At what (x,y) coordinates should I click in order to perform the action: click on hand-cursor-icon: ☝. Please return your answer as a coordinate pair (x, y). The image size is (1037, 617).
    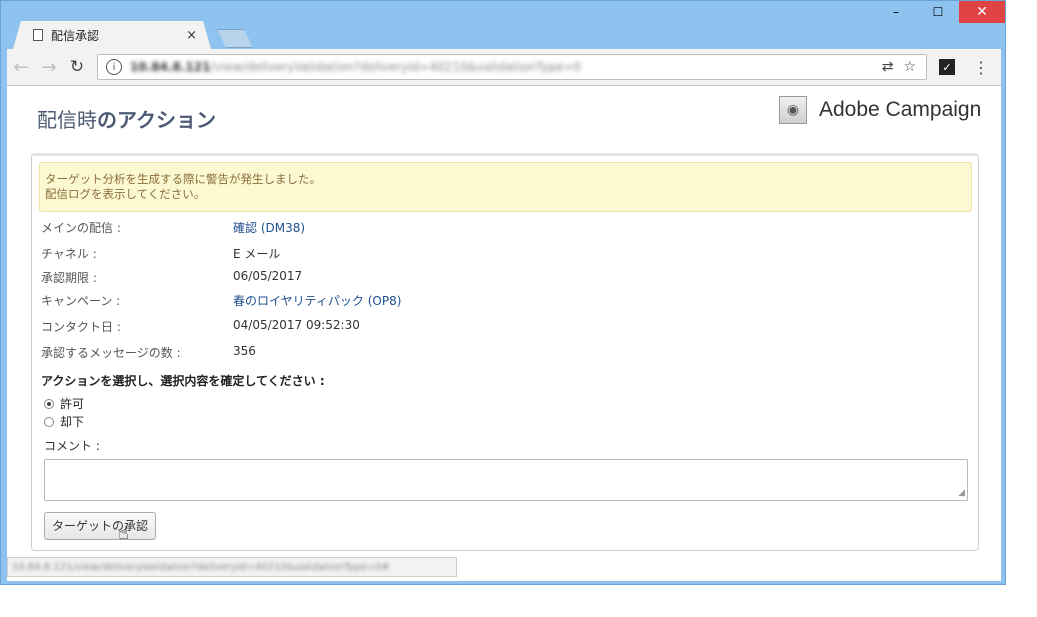
    Looking at the image, I should click on (123, 533).